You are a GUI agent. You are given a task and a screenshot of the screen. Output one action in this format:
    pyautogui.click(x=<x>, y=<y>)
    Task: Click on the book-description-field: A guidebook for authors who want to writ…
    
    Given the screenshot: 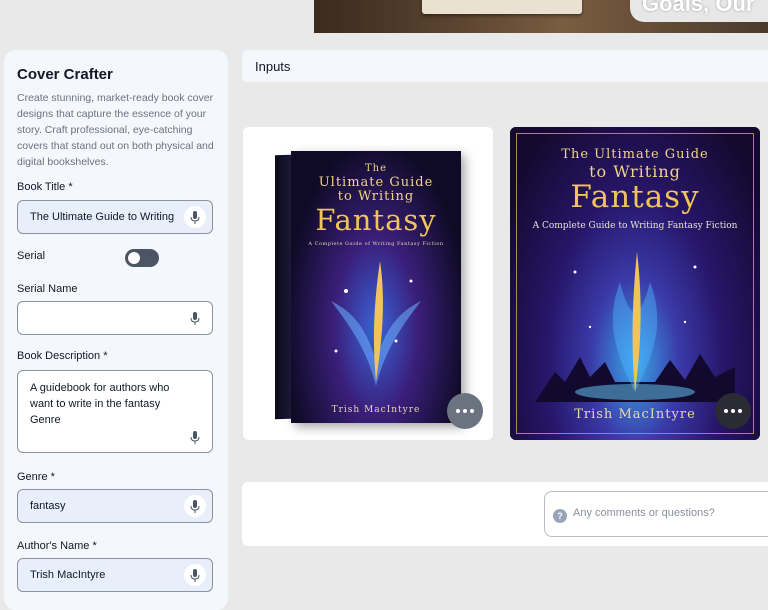 What is the action you would take?
    pyautogui.click(x=115, y=411)
    